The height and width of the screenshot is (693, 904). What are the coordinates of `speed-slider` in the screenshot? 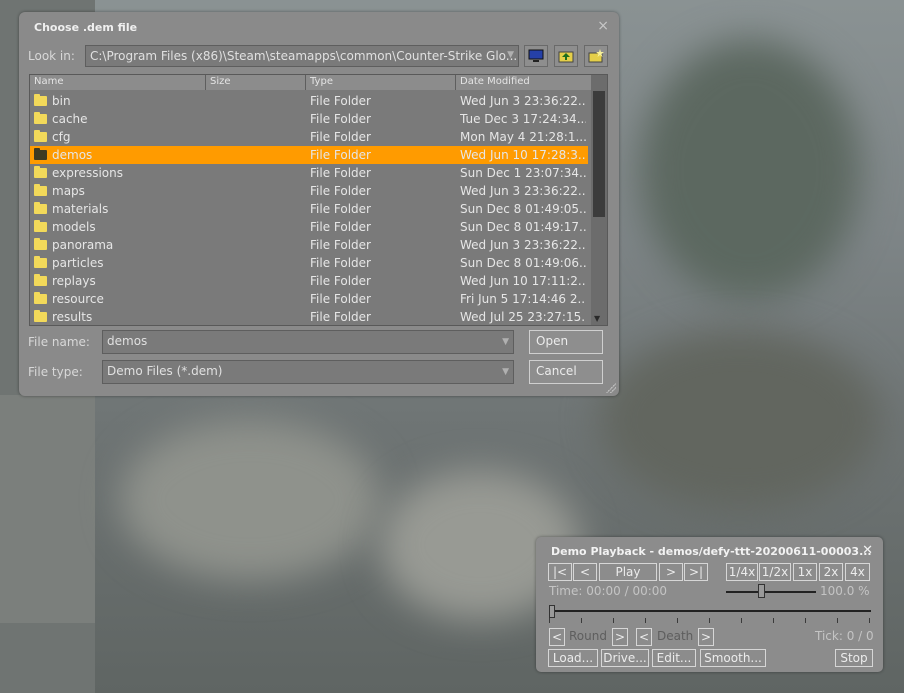 It's located at (771, 592).